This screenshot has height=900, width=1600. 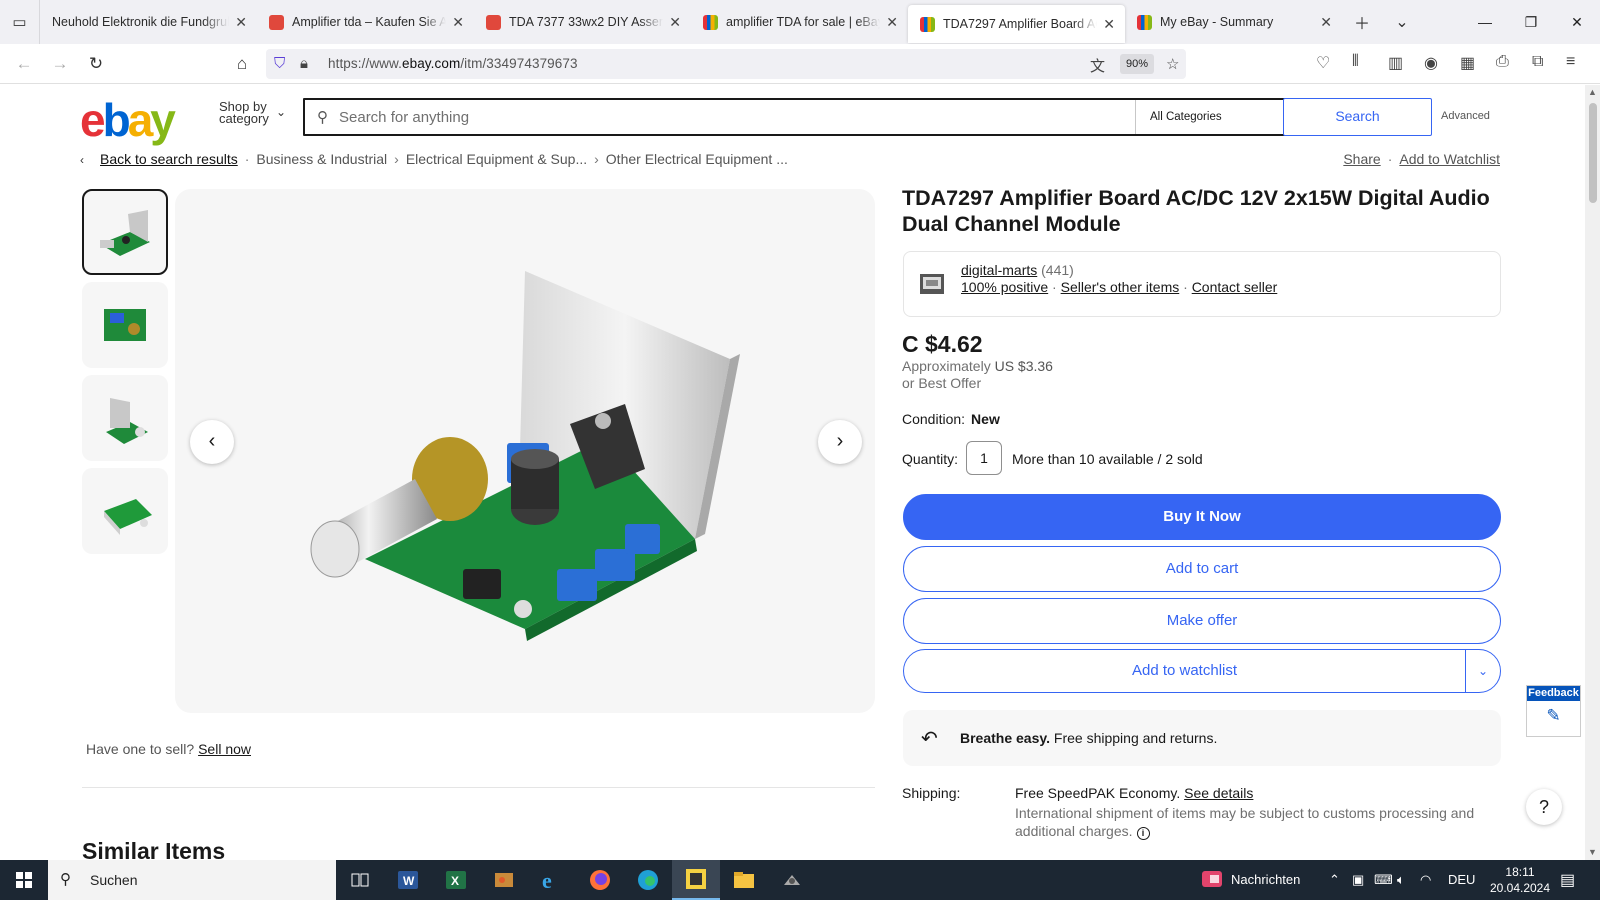 I want to click on chevron-left-icon: ‹, so click(x=90, y=160).